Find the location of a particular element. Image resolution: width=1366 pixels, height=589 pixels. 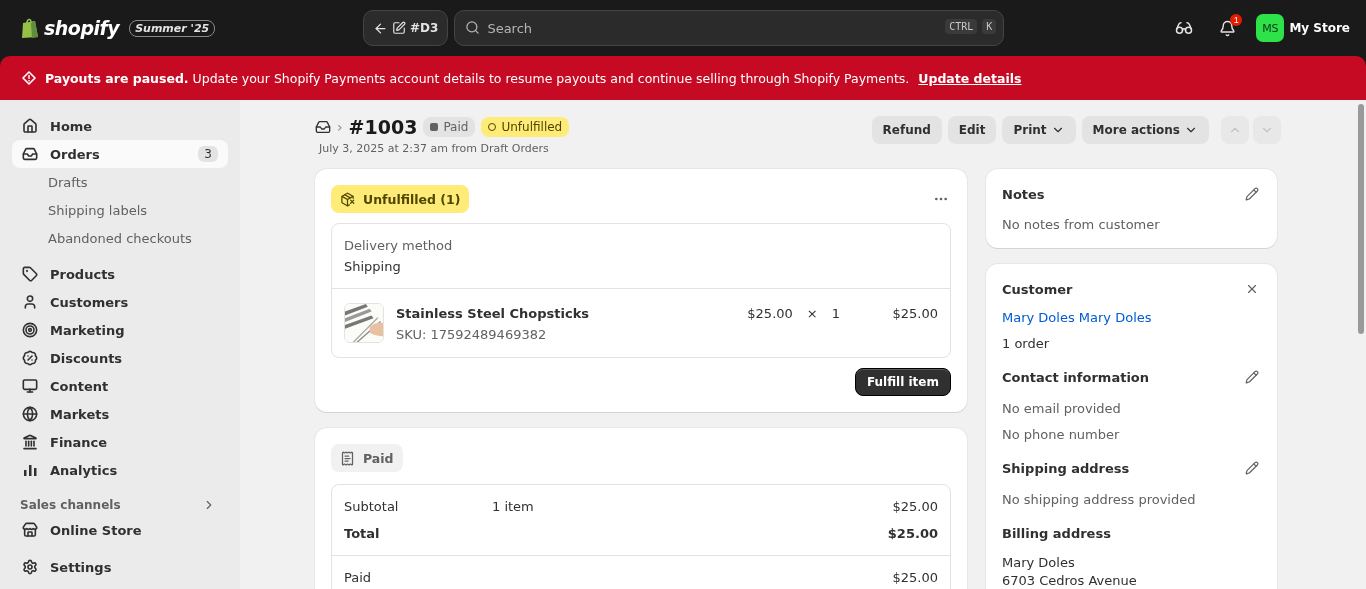

summary-label: Subtotal is located at coordinates (372, 506).